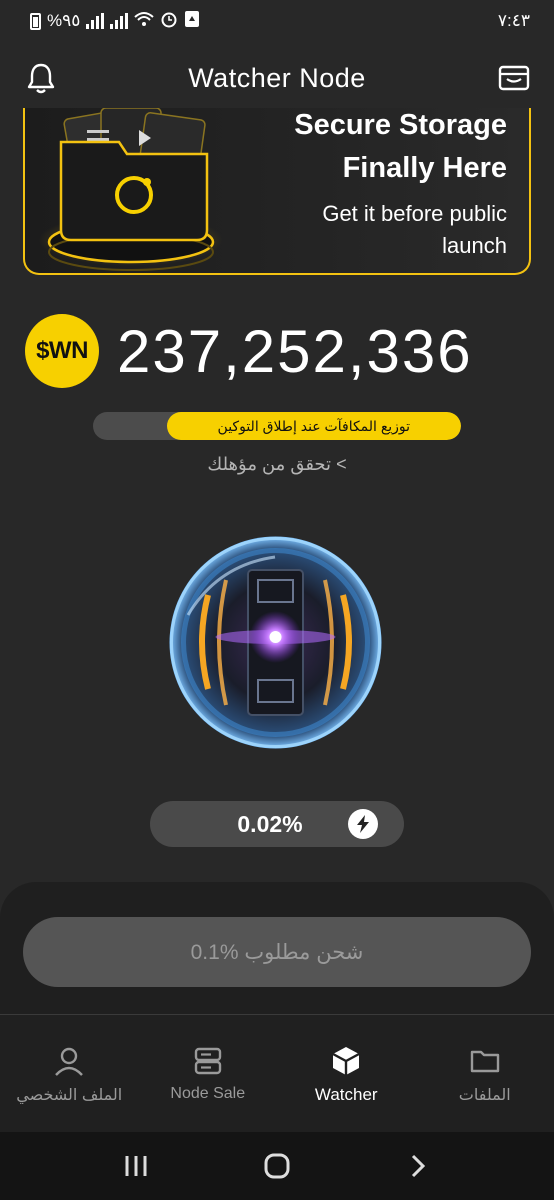 The width and height of the screenshot is (554, 1200). Describe the element at coordinates (35, 21) in the screenshot. I see `battery-icon` at that location.